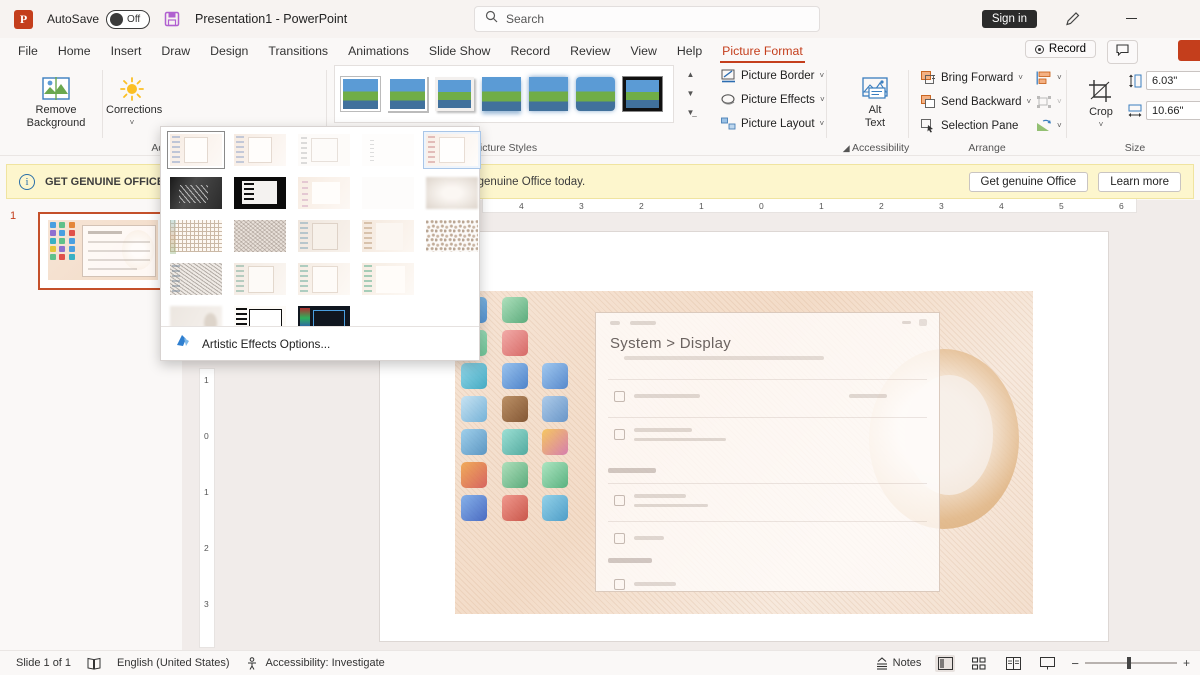  I want to click on align-button: ˅, so click(1049, 77).